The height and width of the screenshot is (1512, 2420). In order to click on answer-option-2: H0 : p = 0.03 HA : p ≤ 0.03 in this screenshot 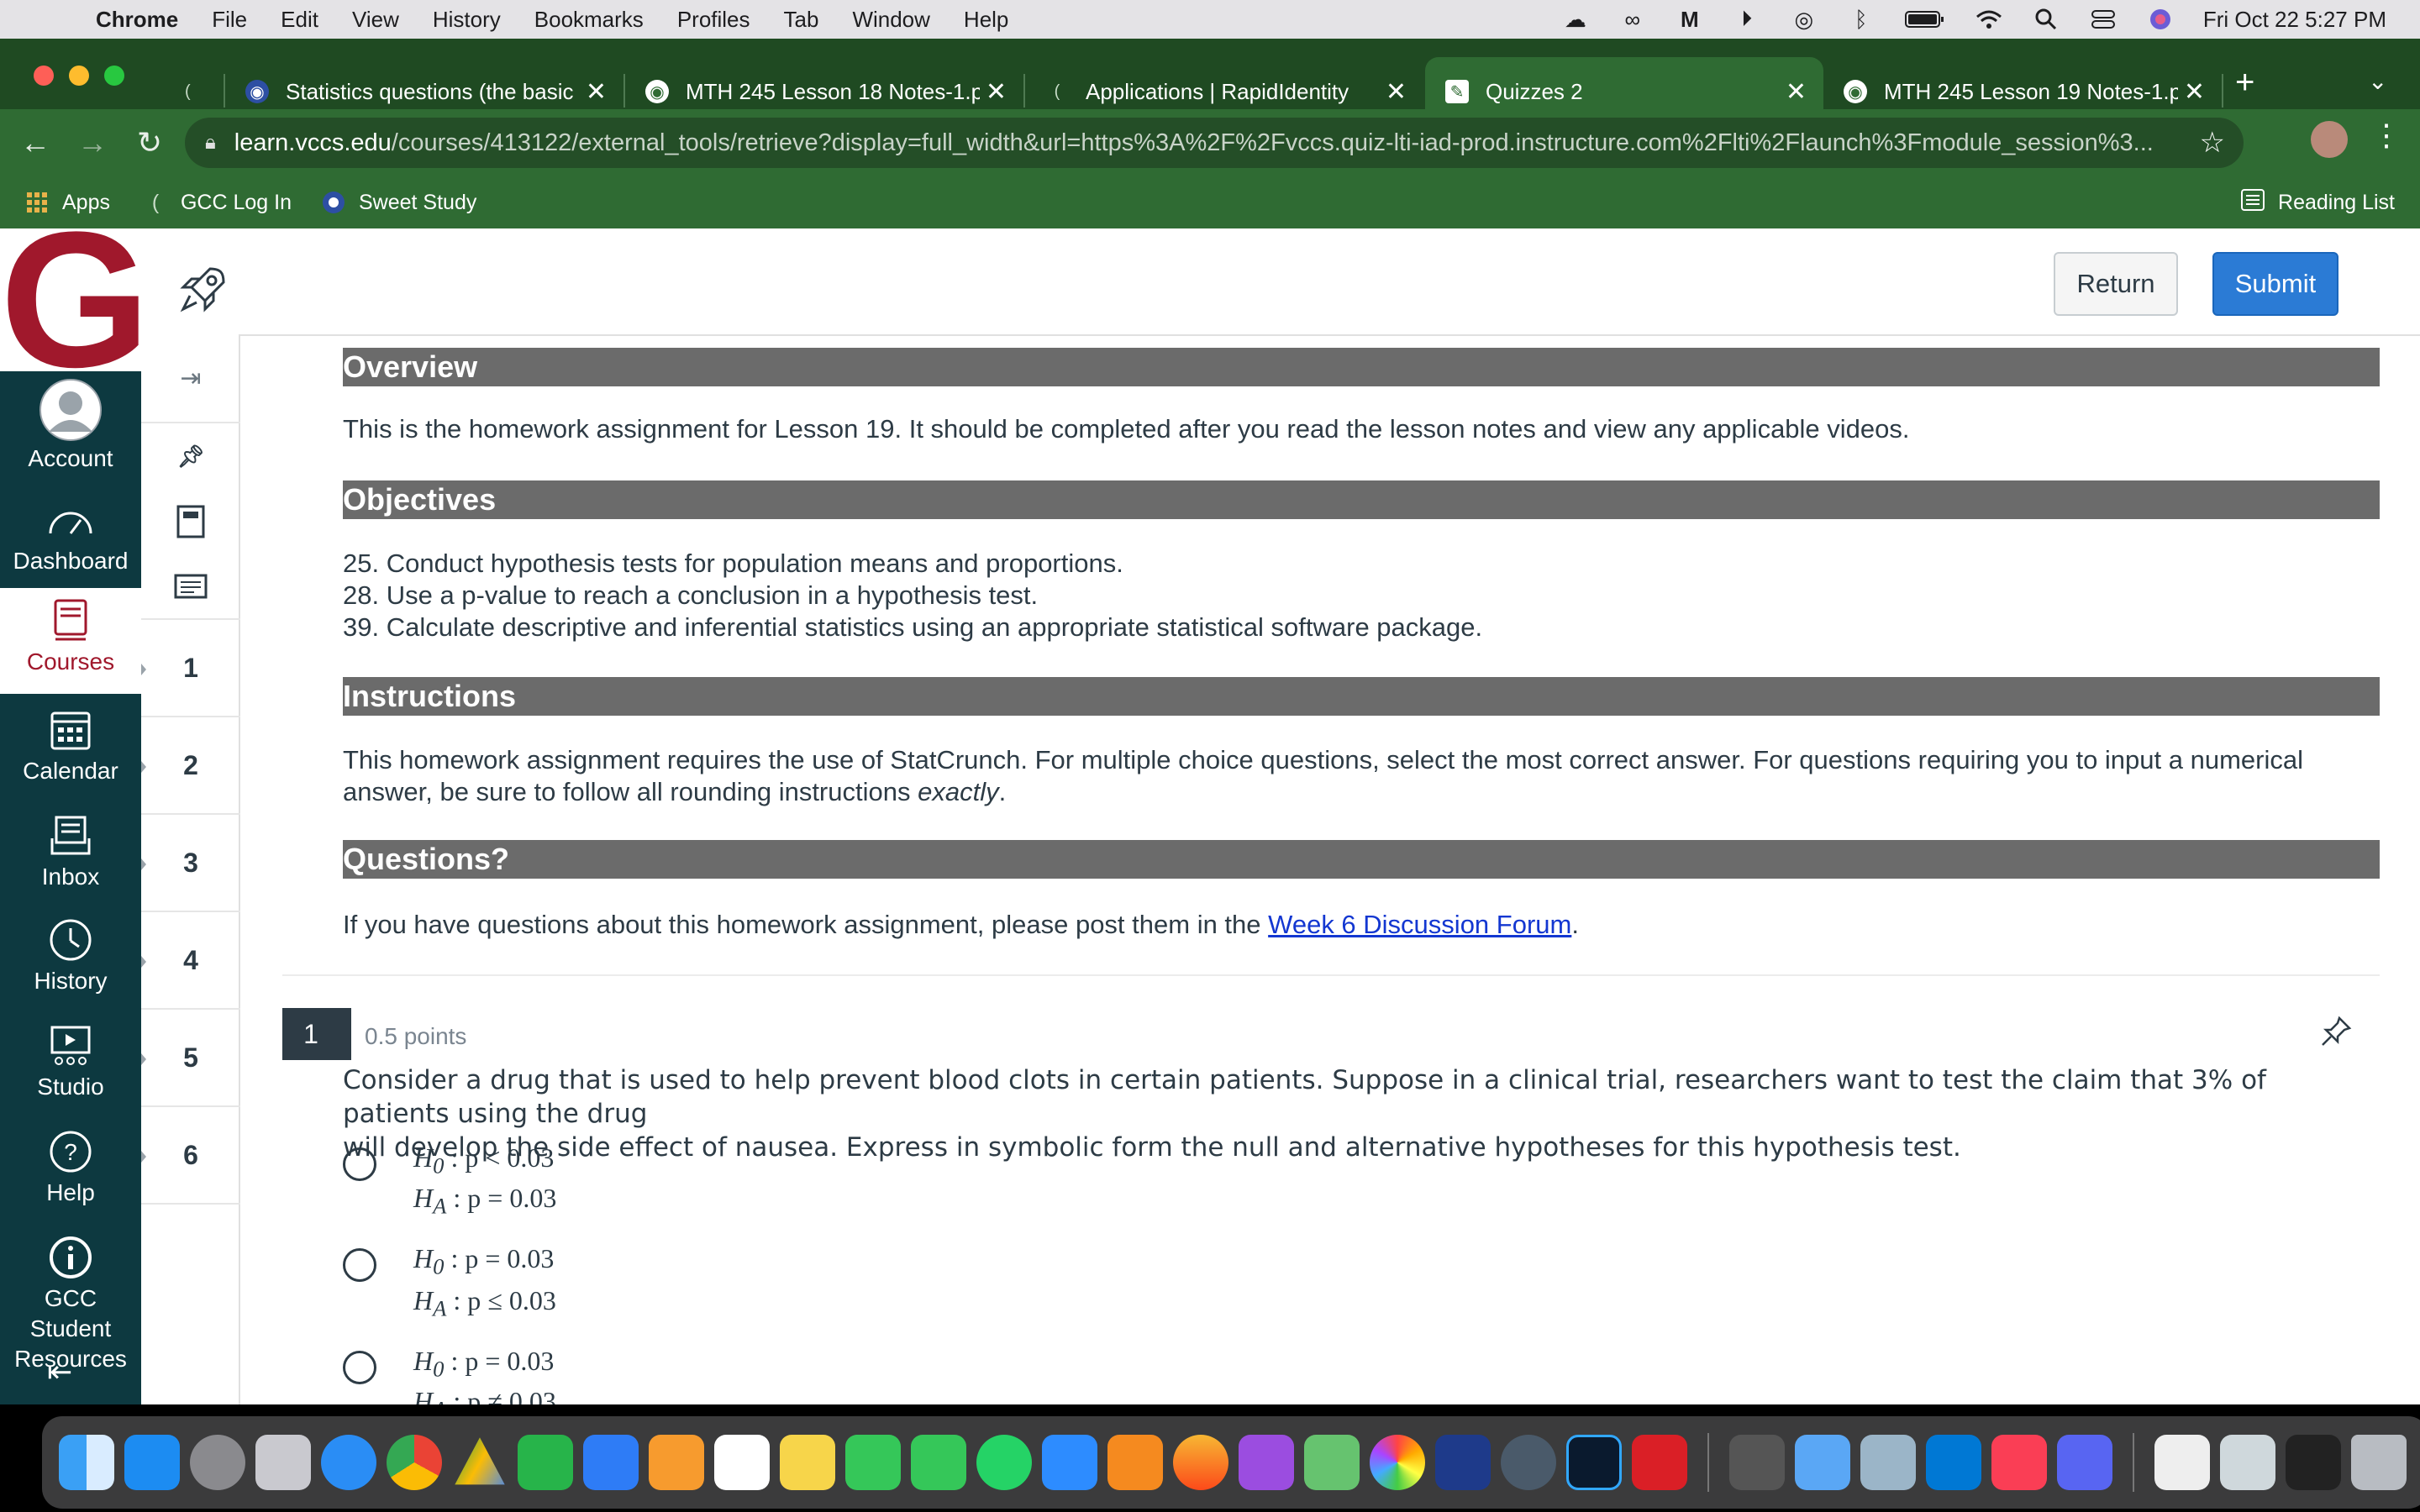, I will do `click(595, 1285)`.